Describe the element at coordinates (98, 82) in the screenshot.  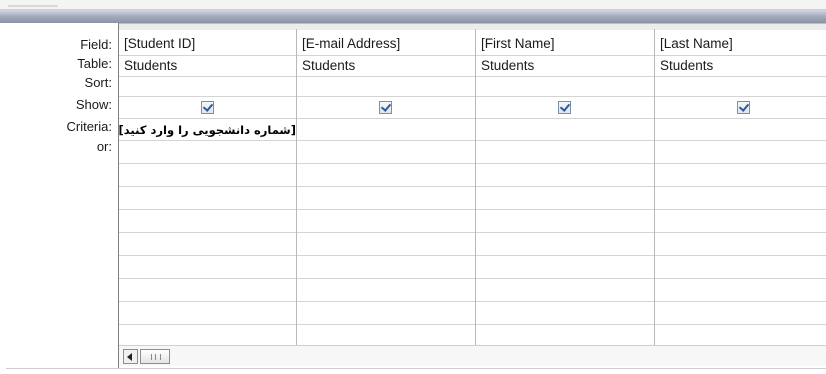
I see `row-label-sort: Sort:` at that location.